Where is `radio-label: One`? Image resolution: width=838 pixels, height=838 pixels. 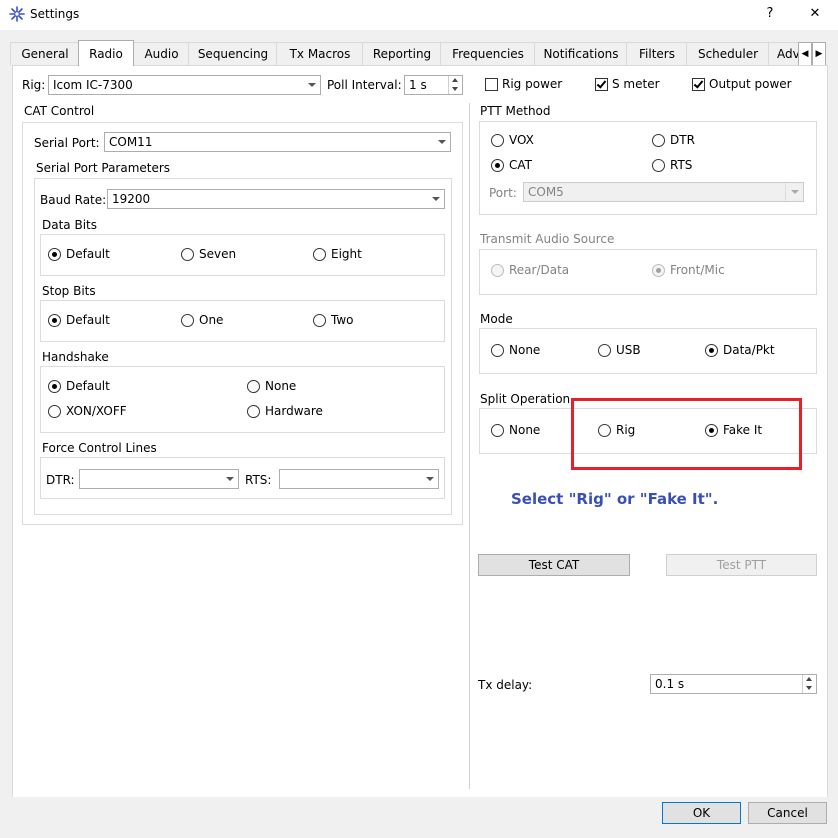
radio-label: One is located at coordinates (211, 320).